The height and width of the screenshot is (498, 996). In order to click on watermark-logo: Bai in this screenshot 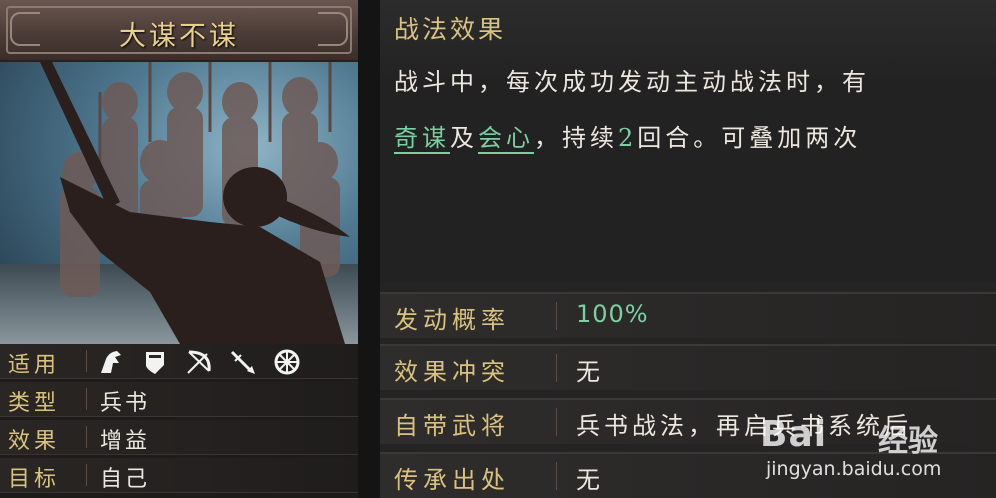, I will do `click(794, 434)`.